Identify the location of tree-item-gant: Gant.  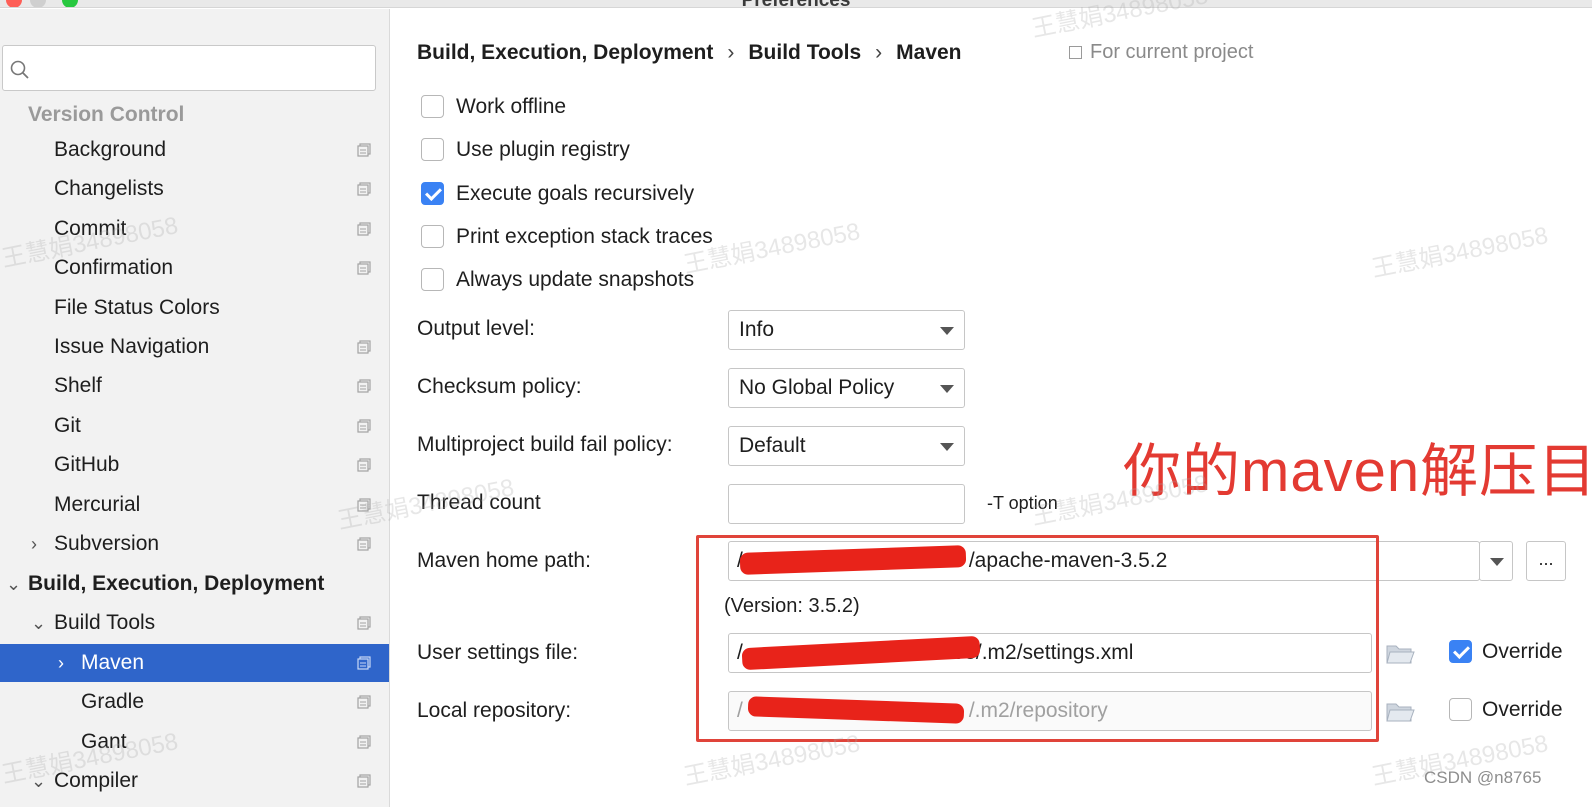
(194, 742).